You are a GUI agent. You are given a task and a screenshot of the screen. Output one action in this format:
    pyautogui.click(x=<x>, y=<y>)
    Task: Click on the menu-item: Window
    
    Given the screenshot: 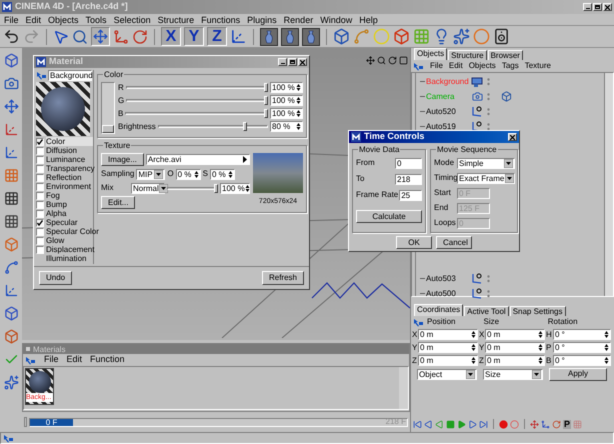 What is the action you would take?
    pyautogui.click(x=336, y=19)
    